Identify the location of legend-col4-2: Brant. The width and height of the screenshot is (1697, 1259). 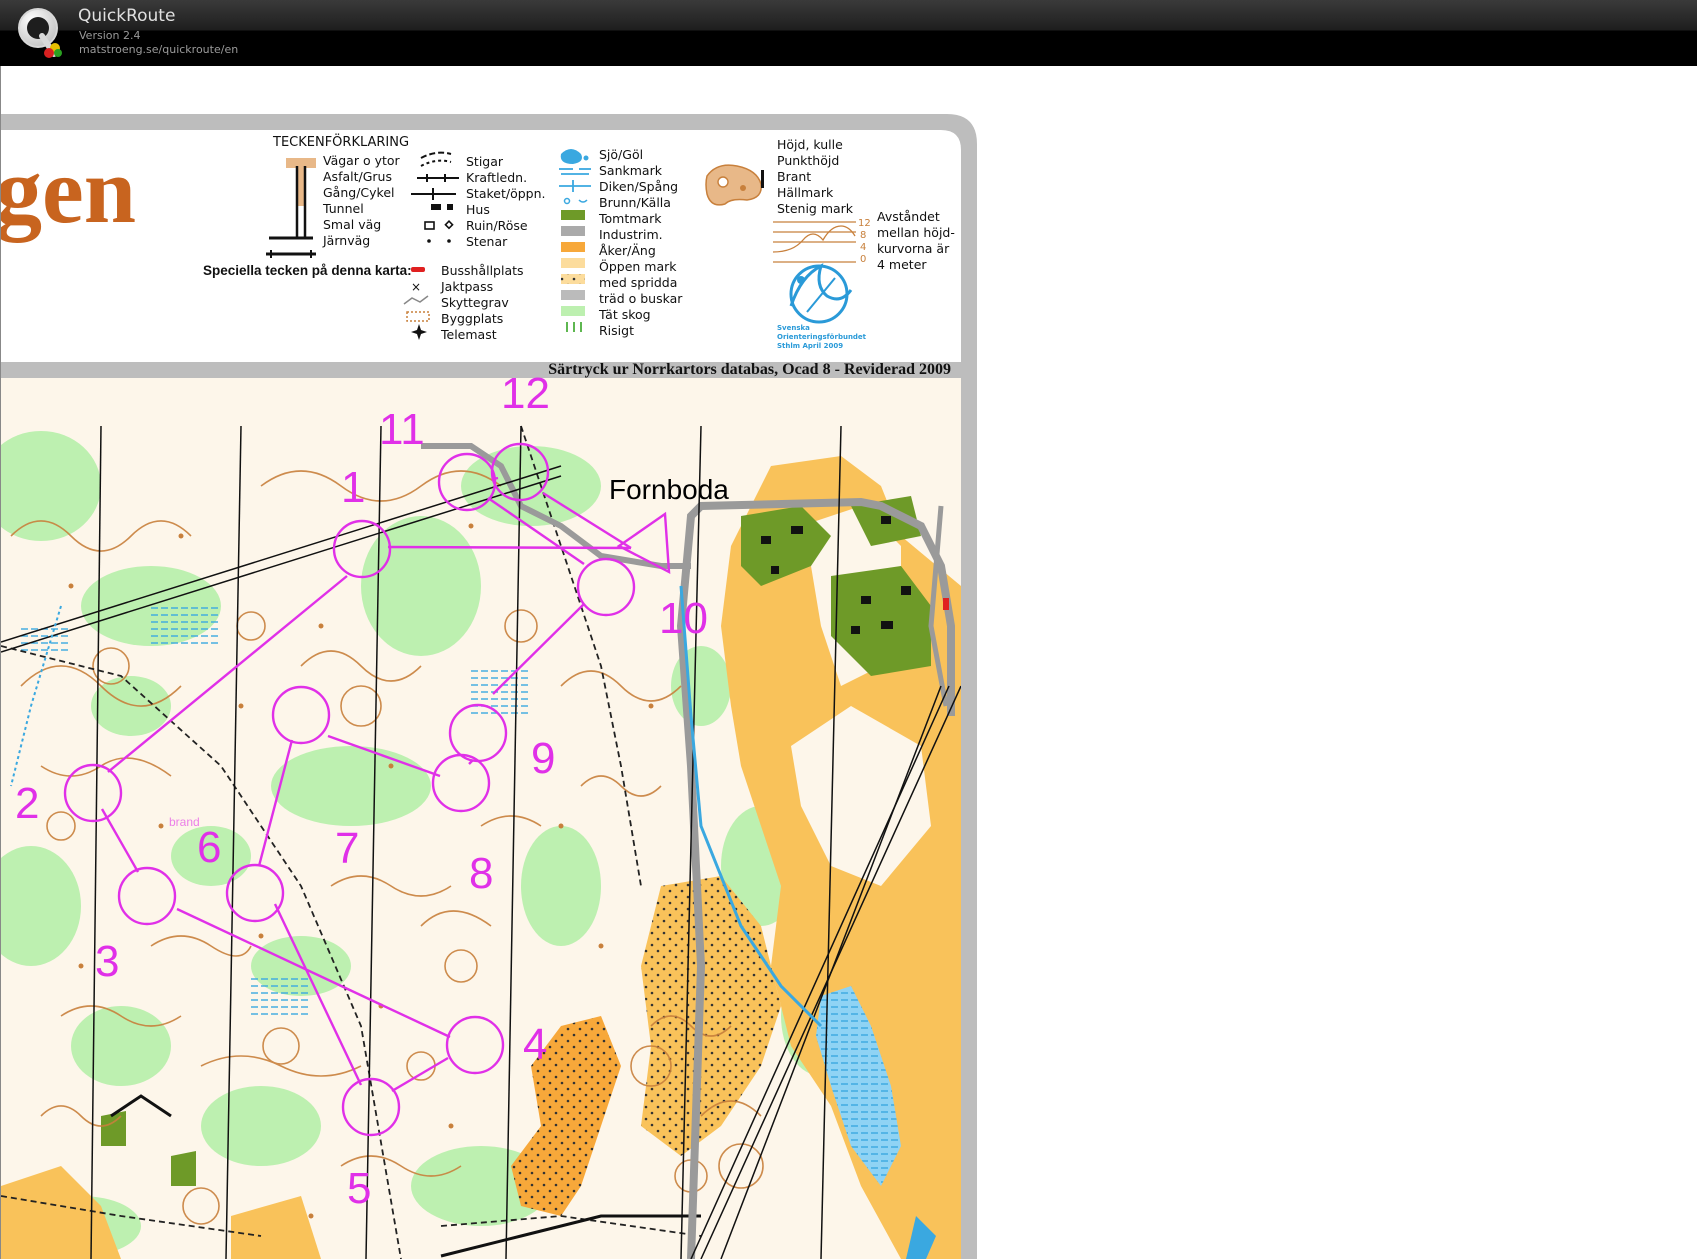
(794, 176).